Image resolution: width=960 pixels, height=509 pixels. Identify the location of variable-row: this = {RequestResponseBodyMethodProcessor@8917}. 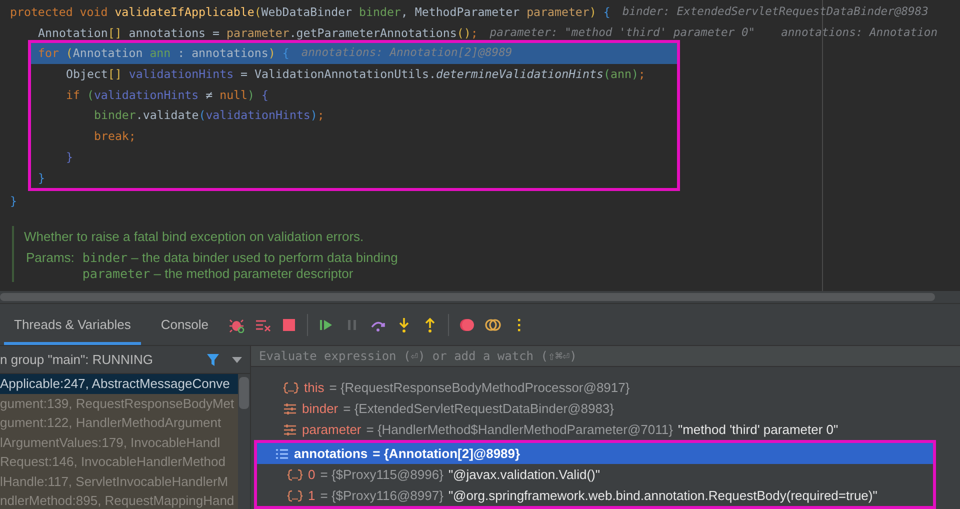
(603, 387).